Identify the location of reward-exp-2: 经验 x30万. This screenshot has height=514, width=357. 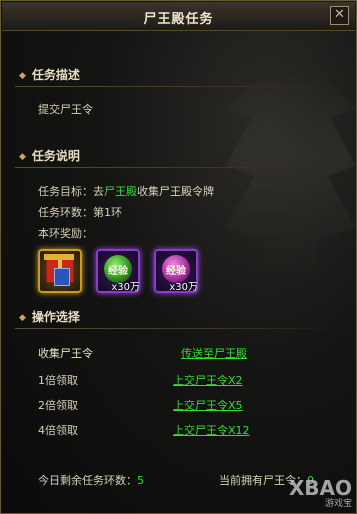
(176, 271).